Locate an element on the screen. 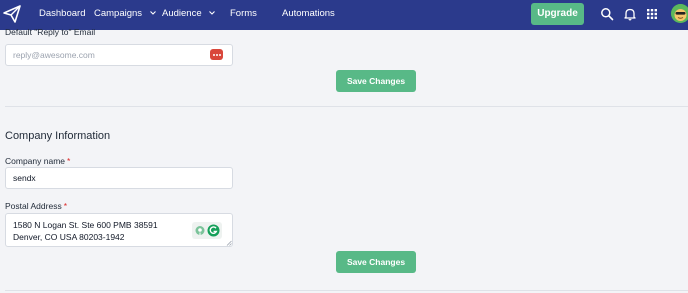  company-name-label-text: Company name is located at coordinates (35, 161).